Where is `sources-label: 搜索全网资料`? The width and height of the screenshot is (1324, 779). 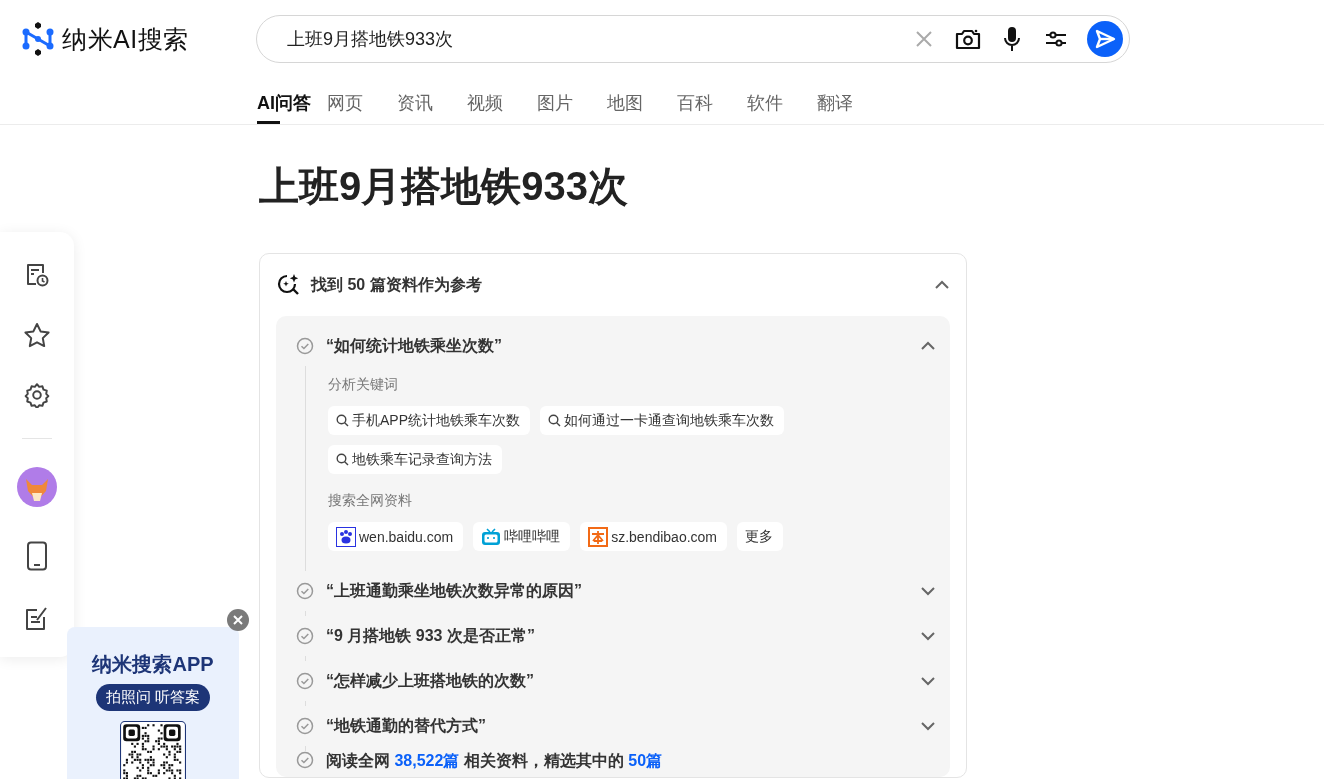 sources-label: 搜索全网资料 is located at coordinates (370, 501).